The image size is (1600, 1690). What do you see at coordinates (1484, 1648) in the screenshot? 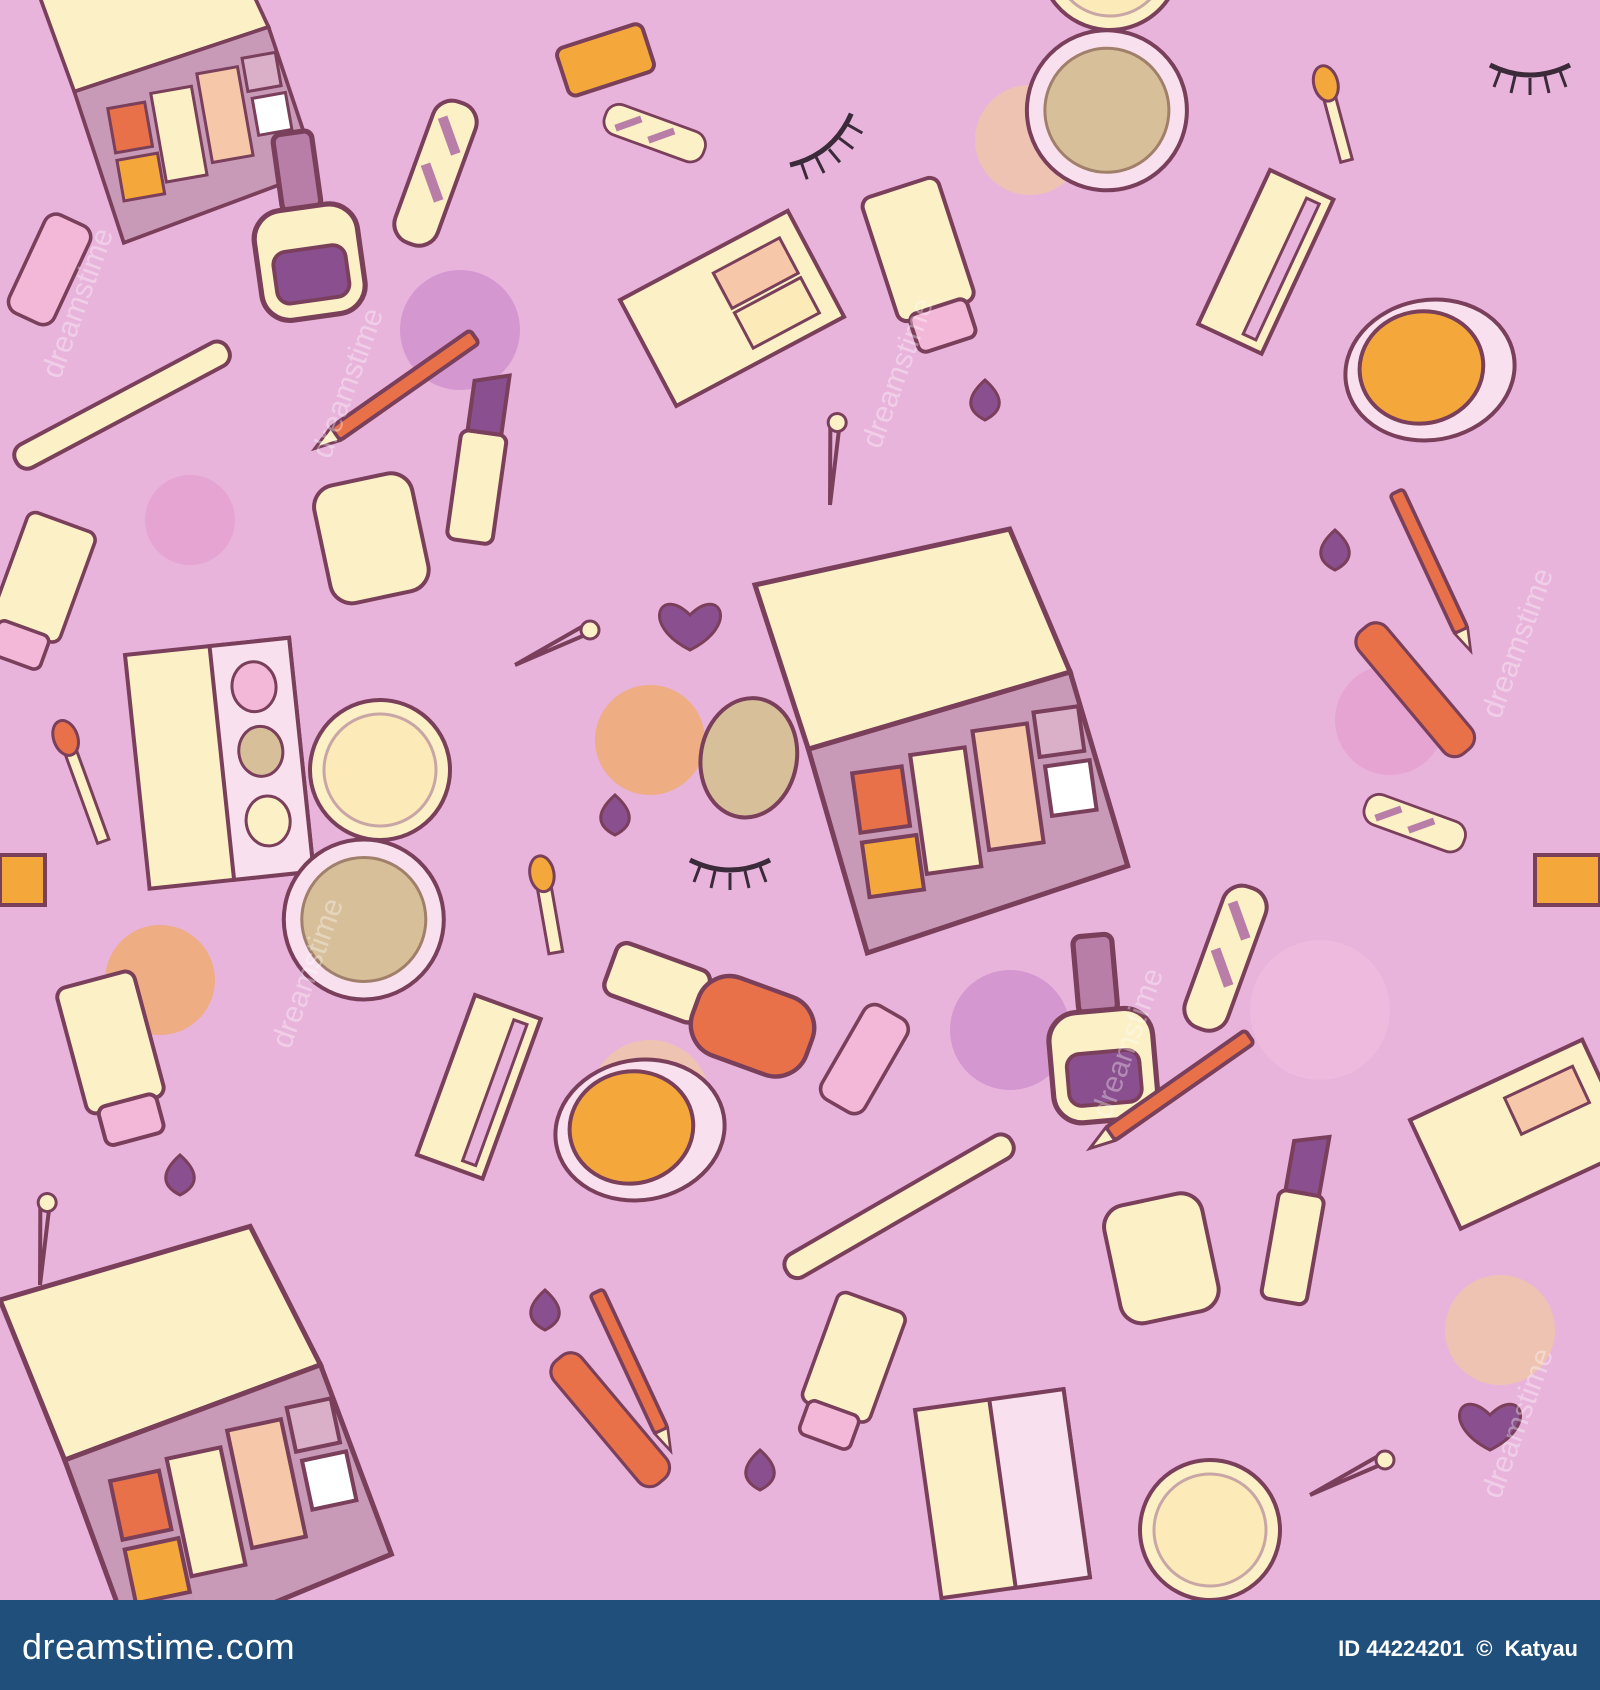
I see `copyright-symbol: ©` at bounding box center [1484, 1648].